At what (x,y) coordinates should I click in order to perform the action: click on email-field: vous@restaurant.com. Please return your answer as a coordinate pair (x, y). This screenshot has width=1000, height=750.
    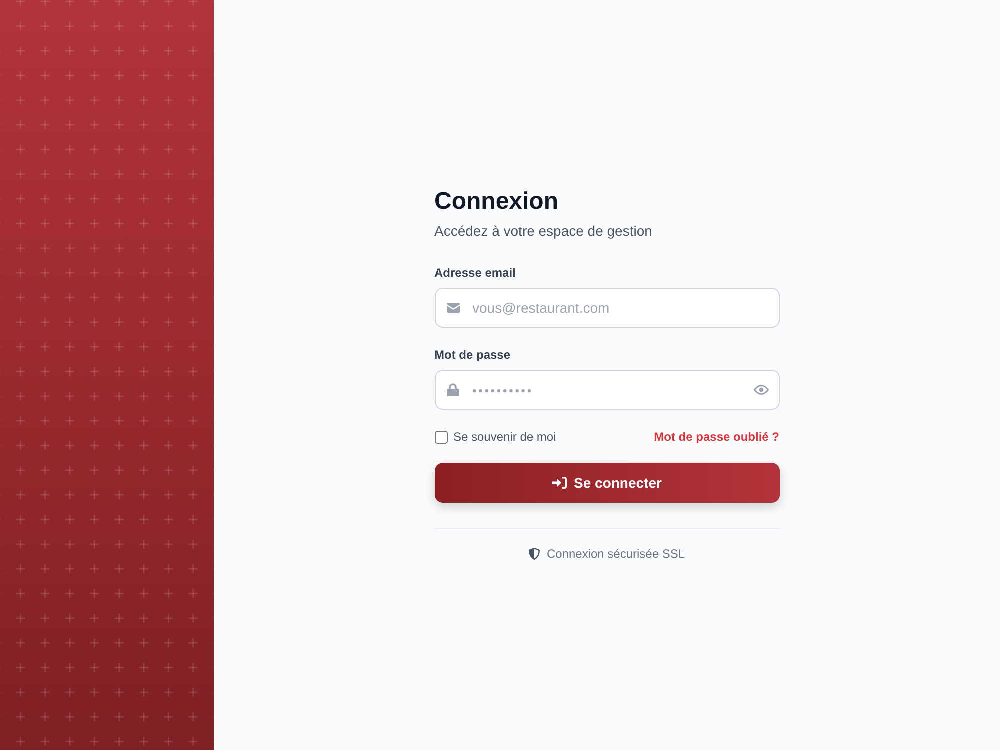
    Looking at the image, I should click on (607, 308).